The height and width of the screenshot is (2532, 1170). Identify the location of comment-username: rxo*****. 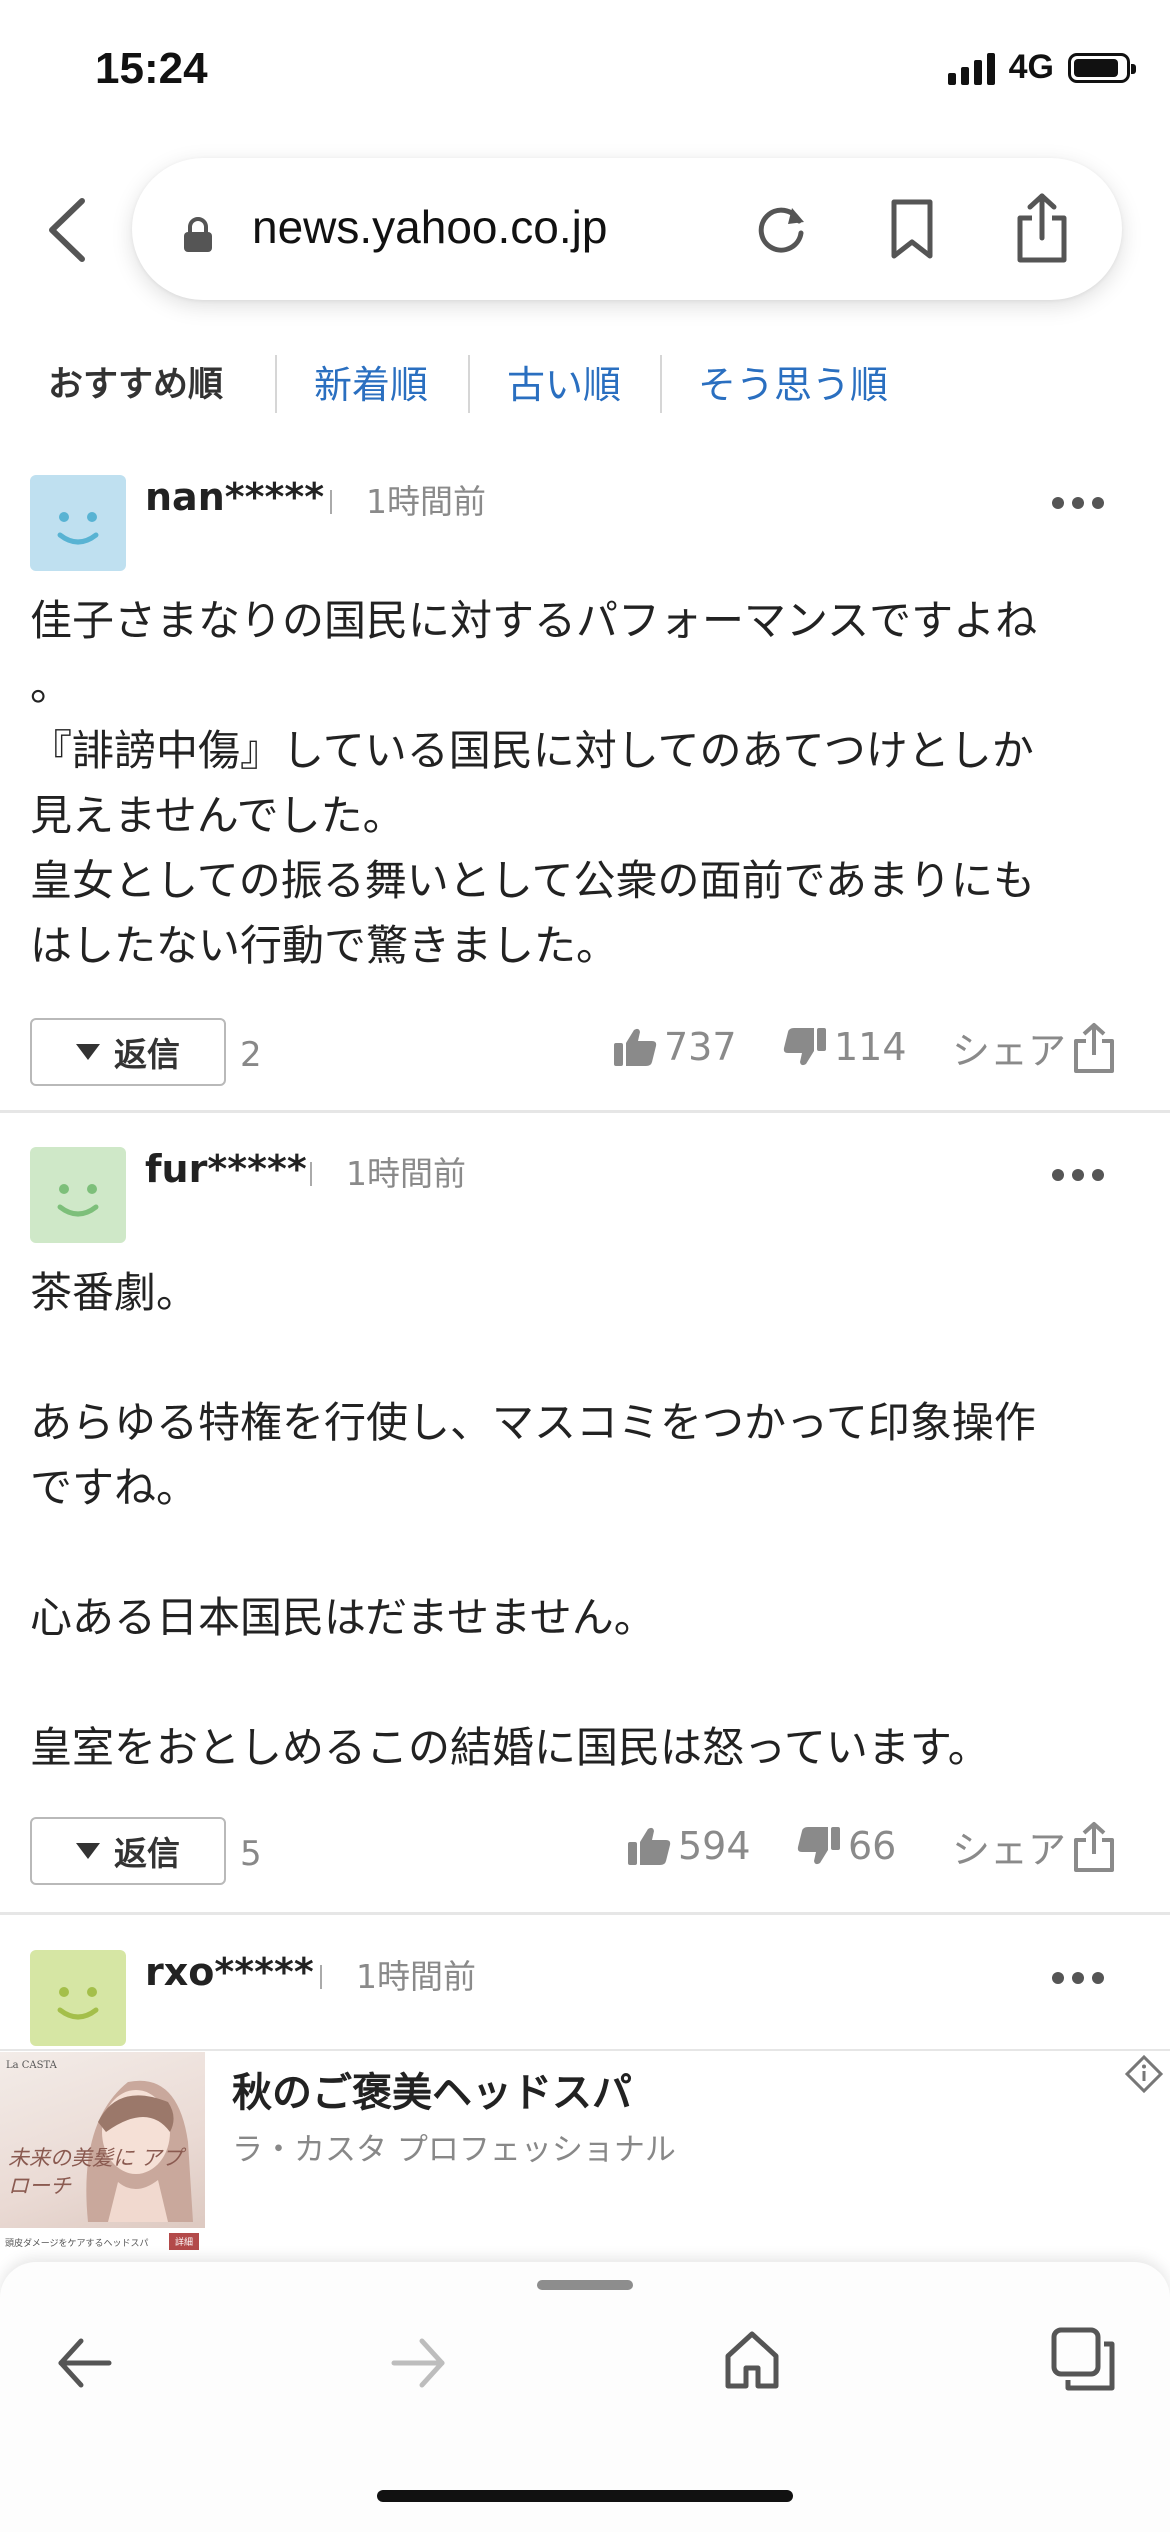
(229, 1972).